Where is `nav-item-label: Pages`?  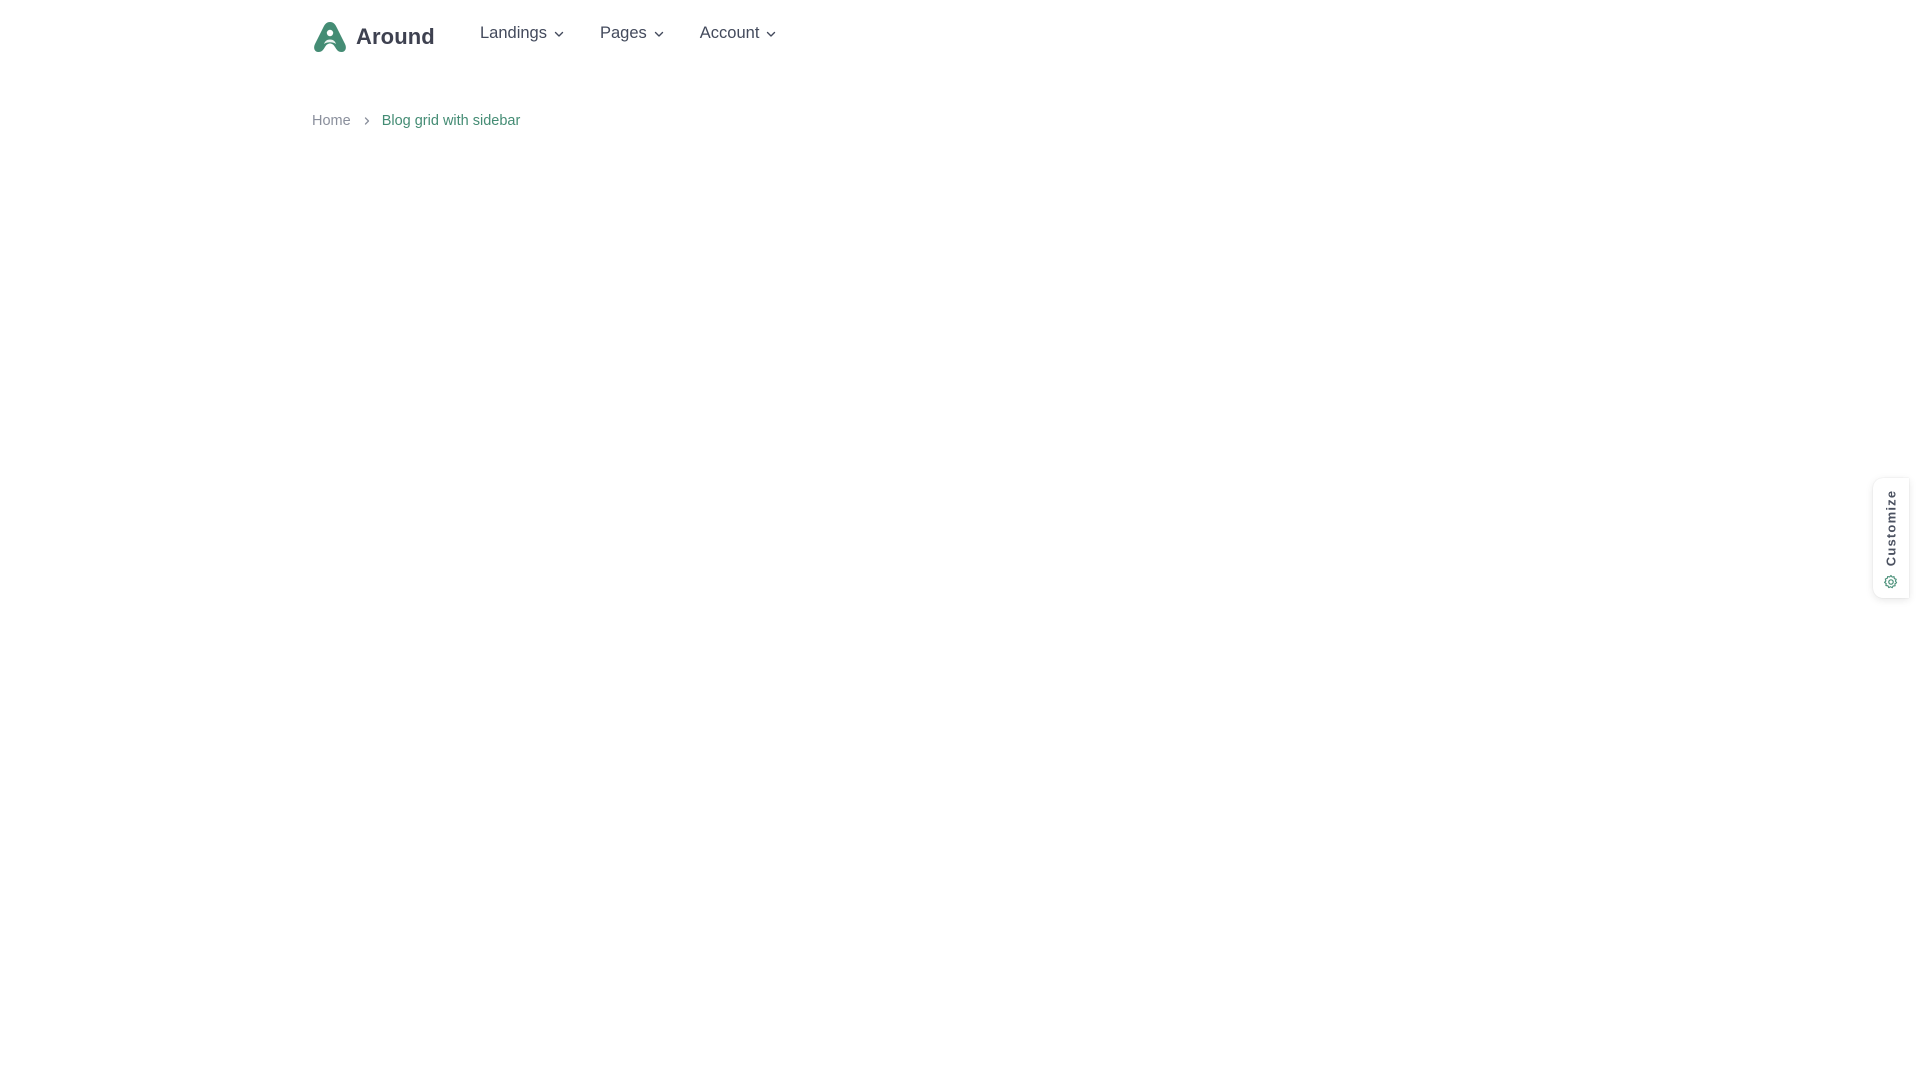 nav-item-label: Pages is located at coordinates (623, 33).